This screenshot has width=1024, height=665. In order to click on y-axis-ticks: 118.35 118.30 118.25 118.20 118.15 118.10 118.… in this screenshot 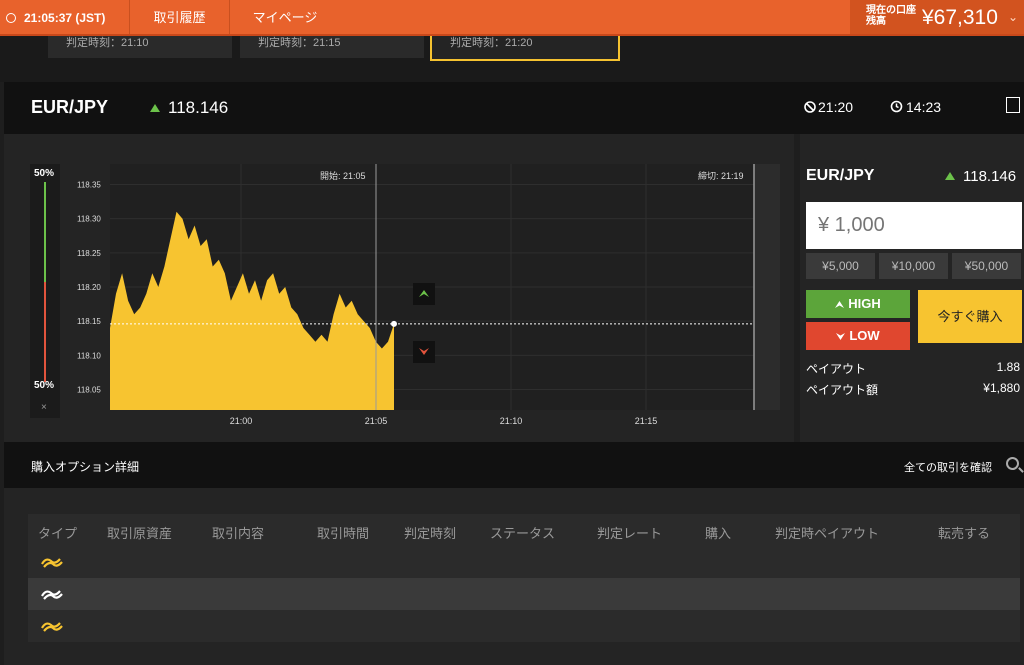, I will do `click(89, 288)`.